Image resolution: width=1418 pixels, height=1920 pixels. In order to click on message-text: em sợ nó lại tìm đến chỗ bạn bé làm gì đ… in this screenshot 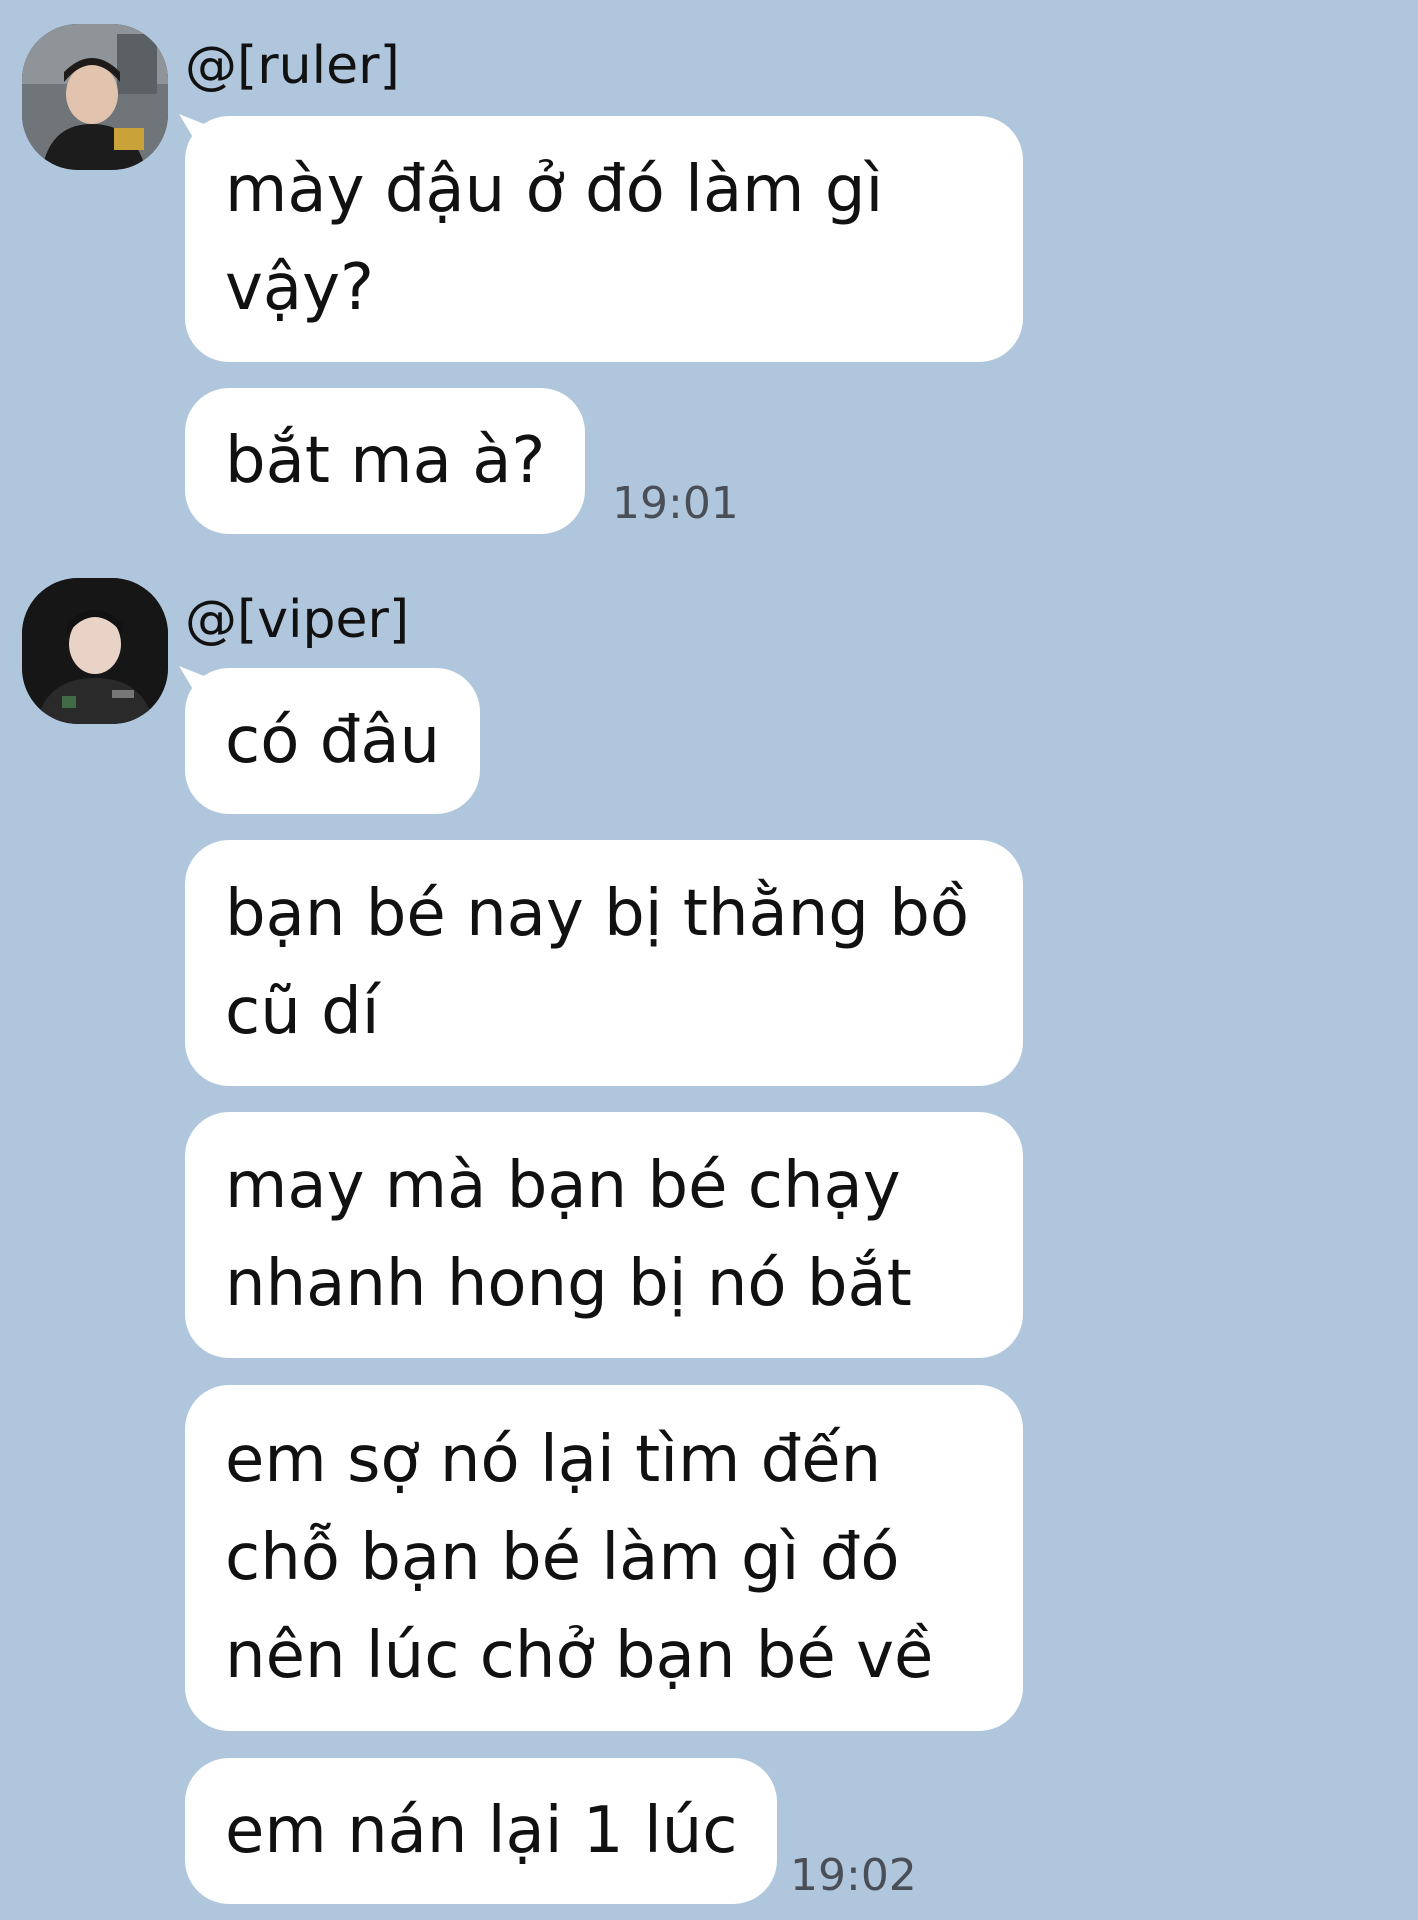, I will do `click(579, 1558)`.